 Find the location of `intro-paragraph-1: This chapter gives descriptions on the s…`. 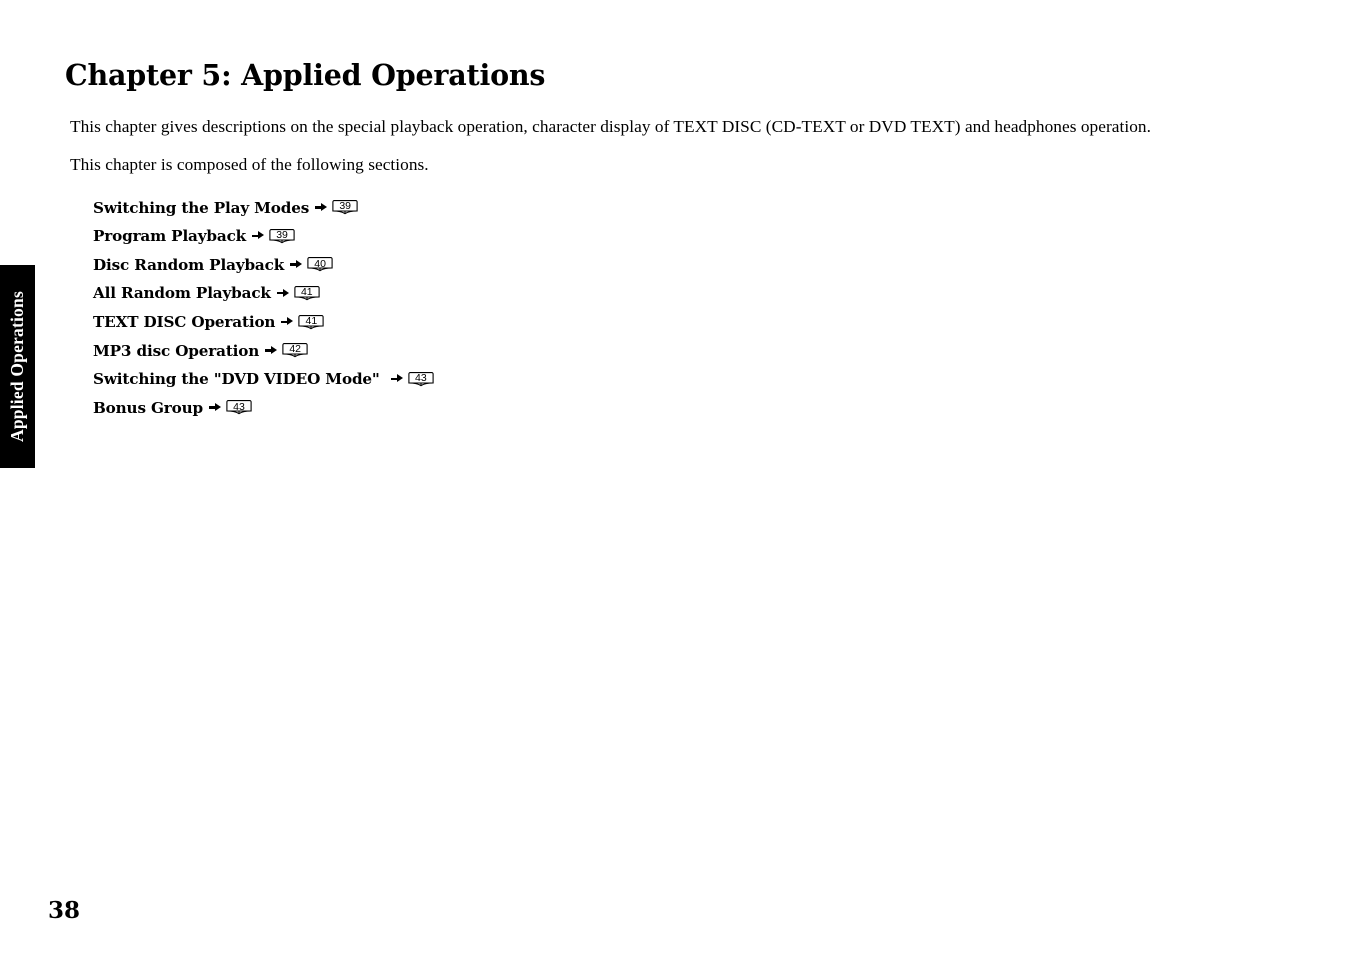

intro-paragraph-1: This chapter gives descriptions on the s… is located at coordinates (610, 127).